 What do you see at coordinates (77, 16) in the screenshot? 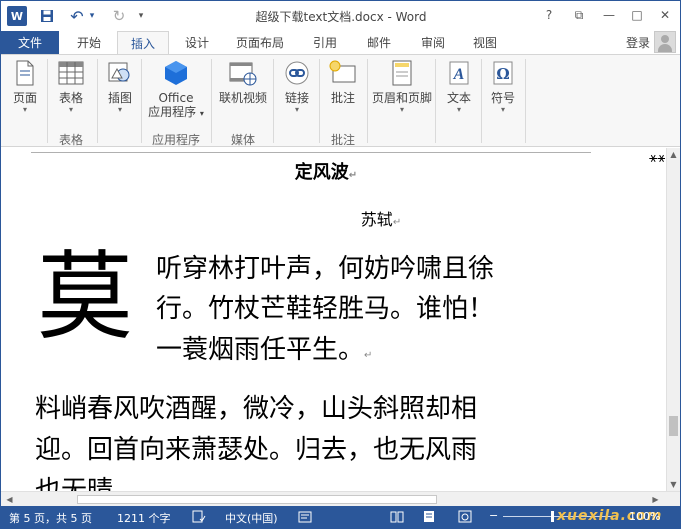
I see `undo-icon: ↶` at bounding box center [77, 16].